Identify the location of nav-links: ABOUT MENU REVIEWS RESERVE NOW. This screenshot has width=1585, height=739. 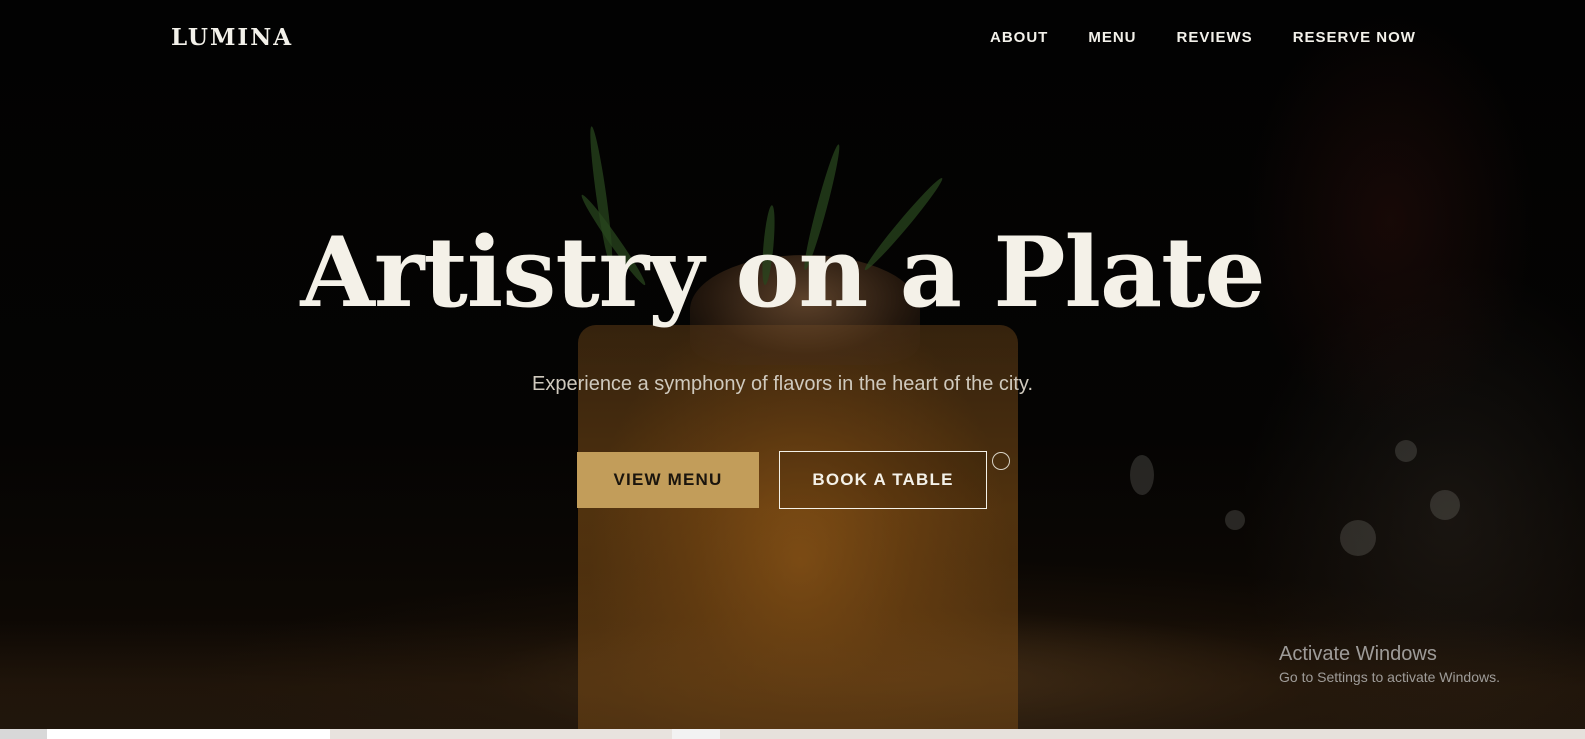
(1203, 37).